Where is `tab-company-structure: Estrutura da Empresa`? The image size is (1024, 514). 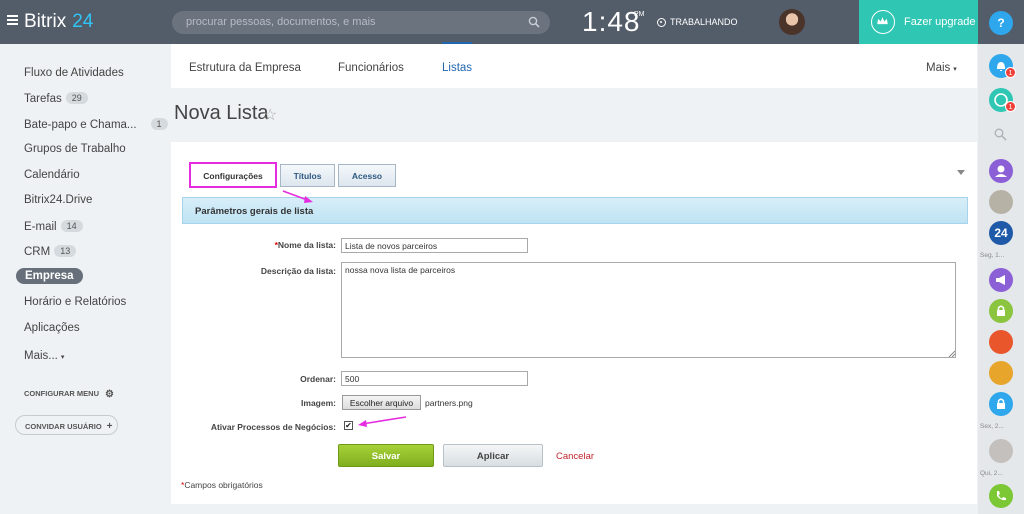 tab-company-structure: Estrutura da Empresa is located at coordinates (245, 68).